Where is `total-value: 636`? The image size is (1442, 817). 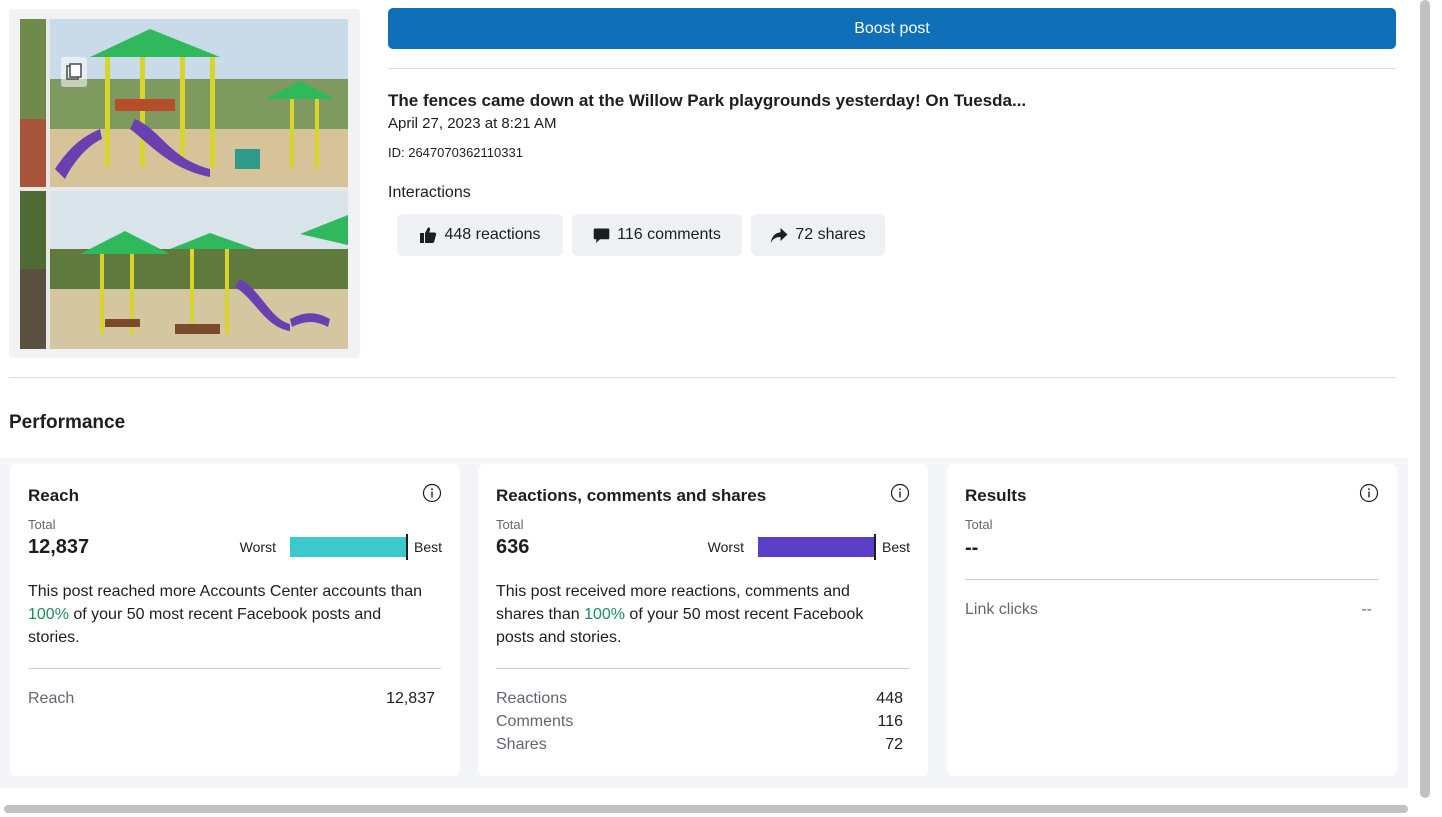 total-value: 636 is located at coordinates (513, 547).